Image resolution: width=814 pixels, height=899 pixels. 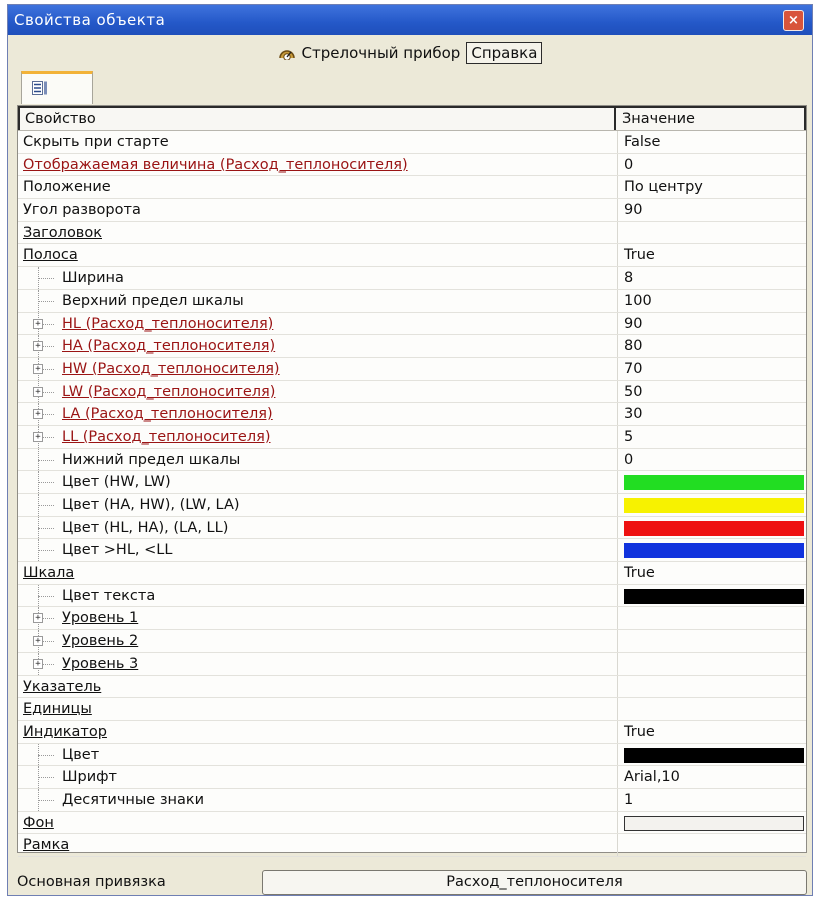 What do you see at coordinates (412, 596) in the screenshot?
I see `property-row: Цвет текста` at bounding box center [412, 596].